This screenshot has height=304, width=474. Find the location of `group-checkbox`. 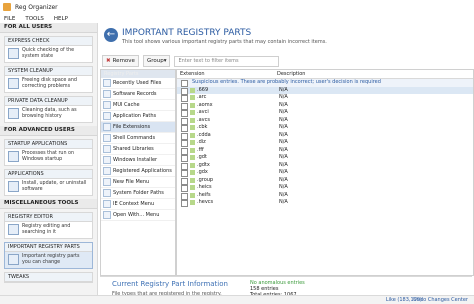

group-checkbox is located at coordinates (184, 83).